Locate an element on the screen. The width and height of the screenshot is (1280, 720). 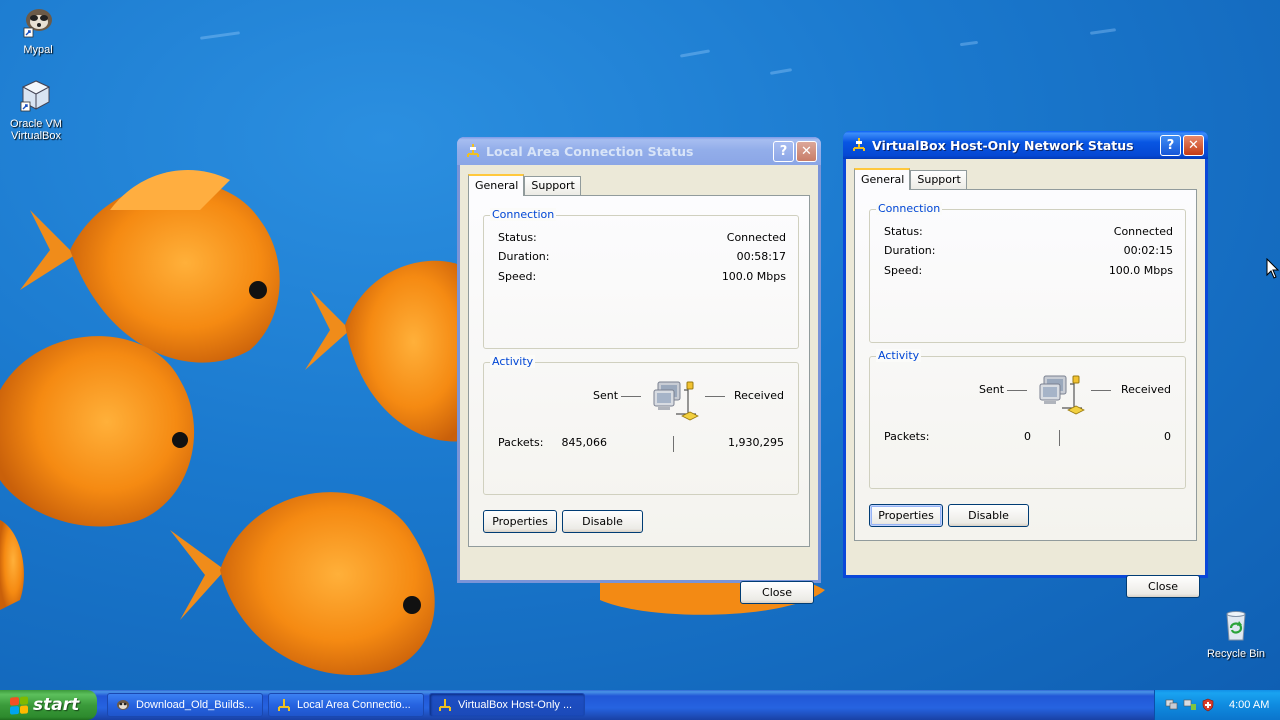
desktop-icon-mypal: Mypal is located at coordinates (38, 30).